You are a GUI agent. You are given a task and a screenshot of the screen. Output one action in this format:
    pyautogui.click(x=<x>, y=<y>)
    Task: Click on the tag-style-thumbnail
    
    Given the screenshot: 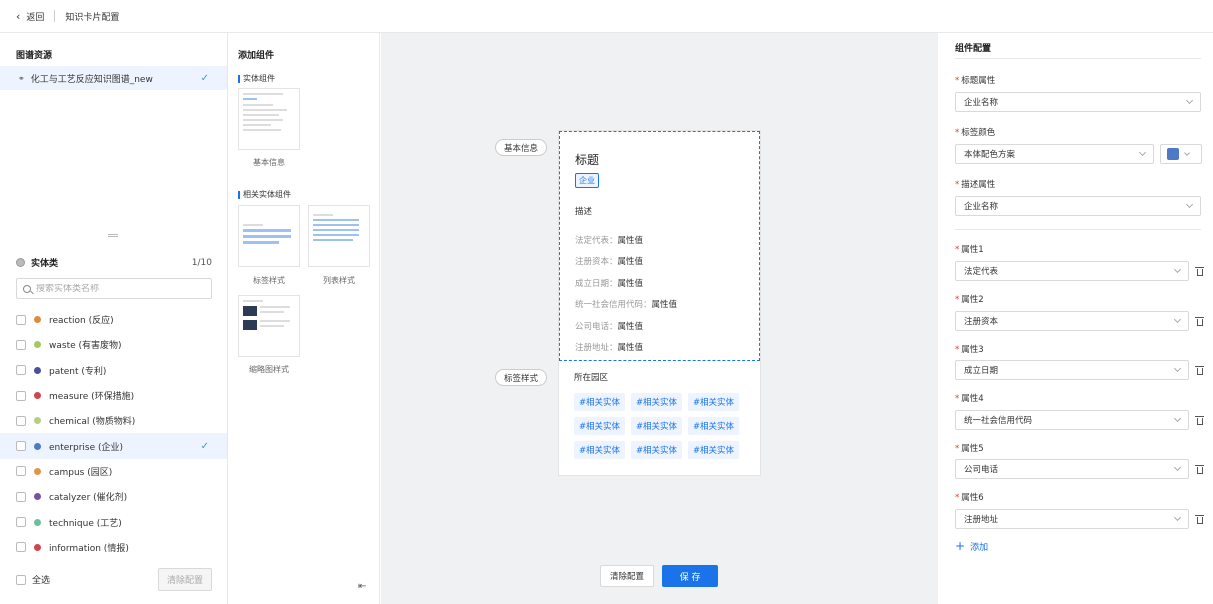 What is the action you would take?
    pyautogui.click(x=269, y=236)
    